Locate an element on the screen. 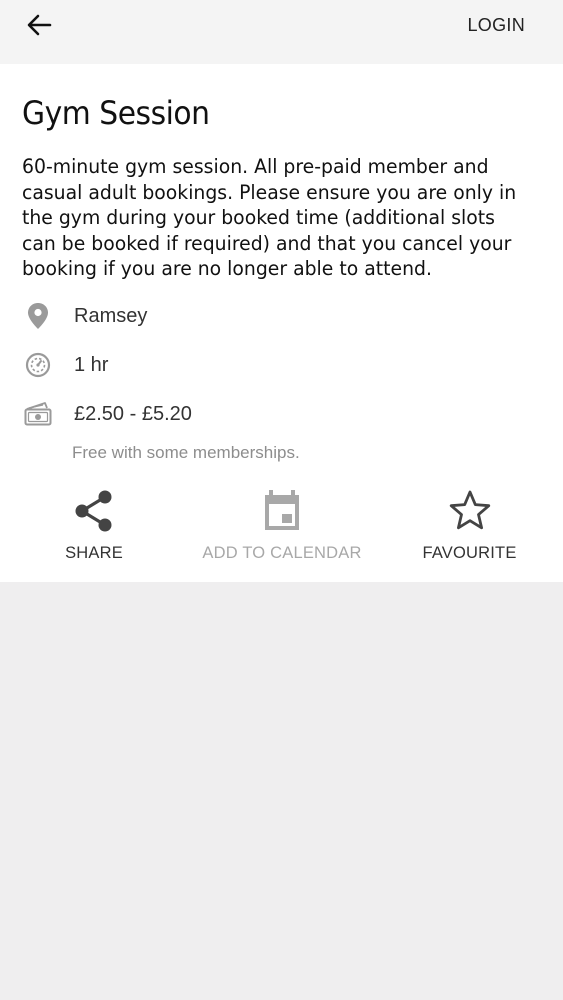  add-to-calendar-label: ADD TO CALENDAR is located at coordinates (282, 553).